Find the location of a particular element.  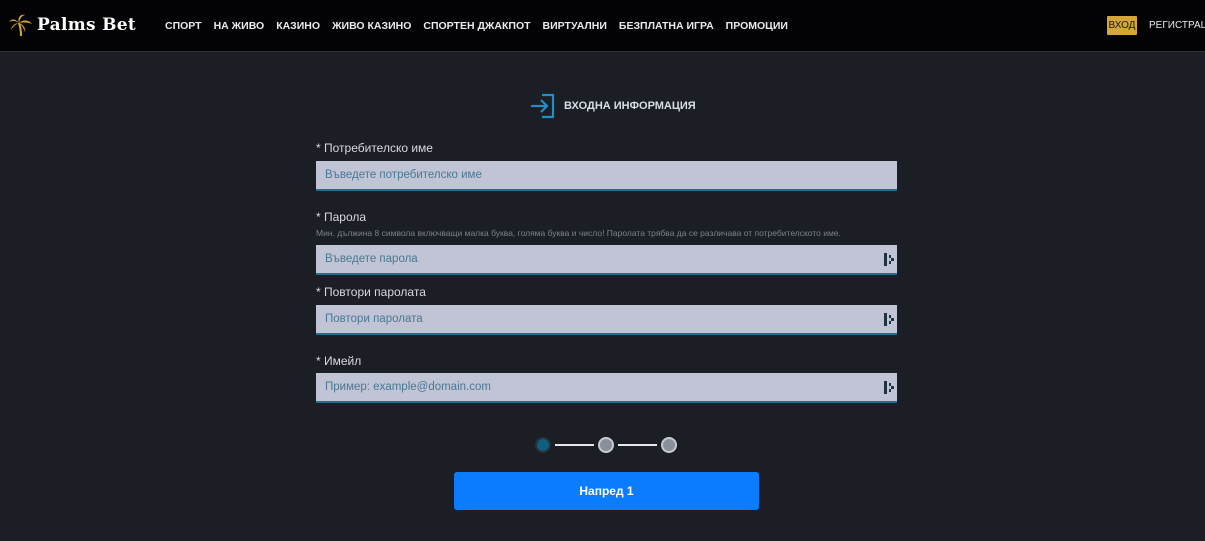

username-field-wrapper is located at coordinates (606, 176).